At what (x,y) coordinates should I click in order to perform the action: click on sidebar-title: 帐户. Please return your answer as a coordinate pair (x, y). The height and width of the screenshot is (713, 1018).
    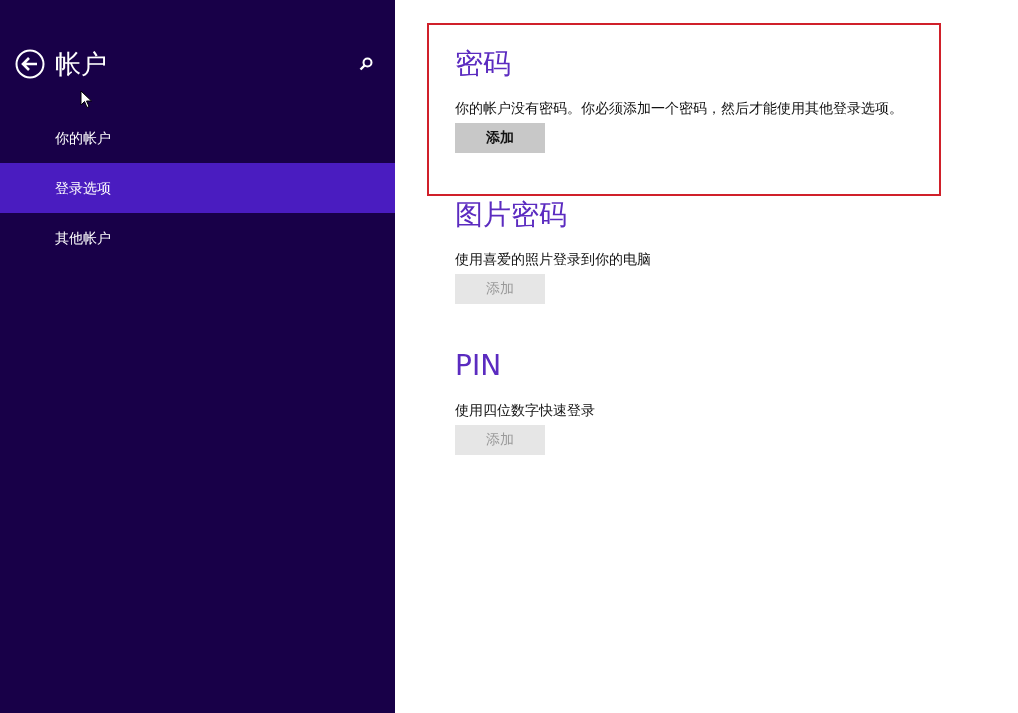
    Looking at the image, I should click on (81, 64).